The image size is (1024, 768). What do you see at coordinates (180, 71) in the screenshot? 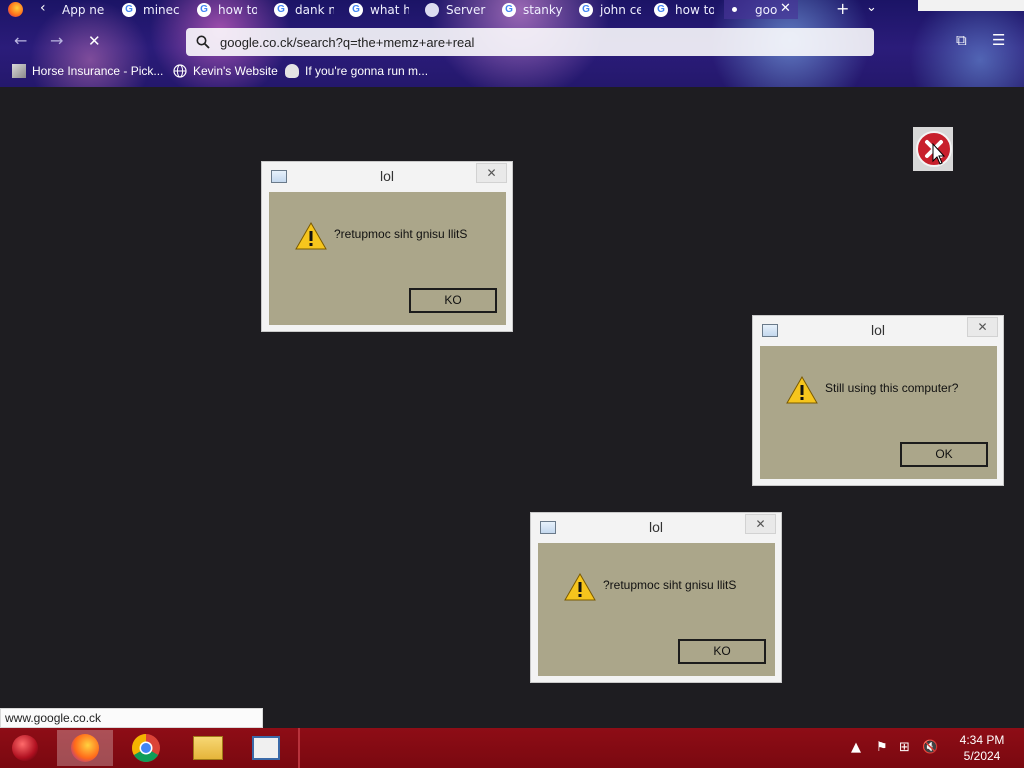
I see `globe-icon` at bounding box center [180, 71].